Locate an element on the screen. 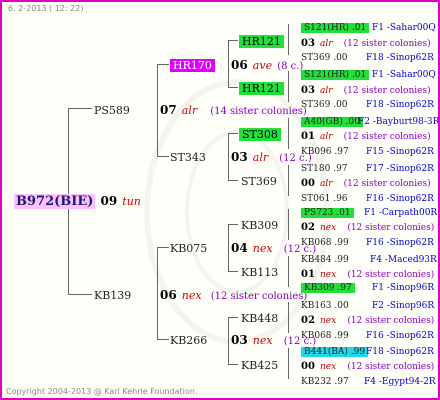 Image resolution: width=440 pixels, height=400 pixels. gen3-0-name: HR121 is located at coordinates (261, 41).